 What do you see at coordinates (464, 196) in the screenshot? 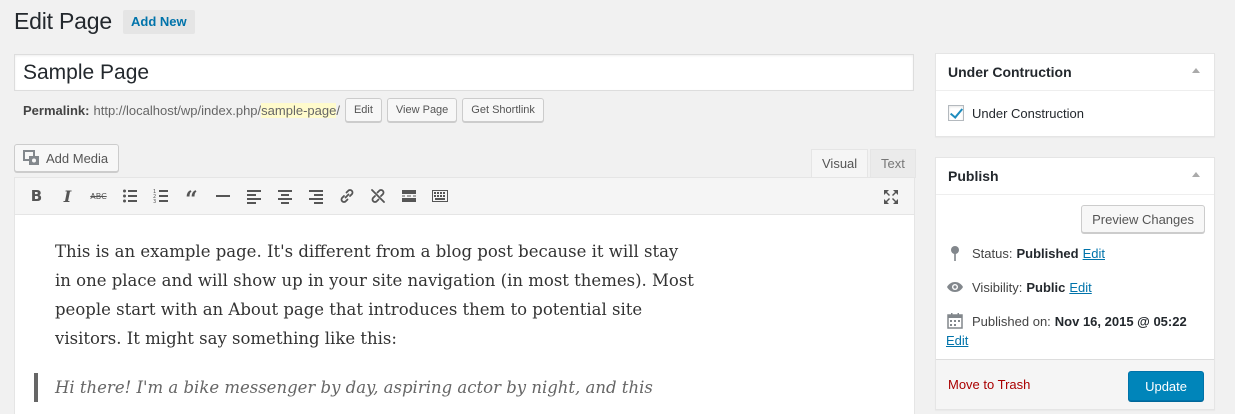
I see `editor-toolbar: B I ABC 123 “` at bounding box center [464, 196].